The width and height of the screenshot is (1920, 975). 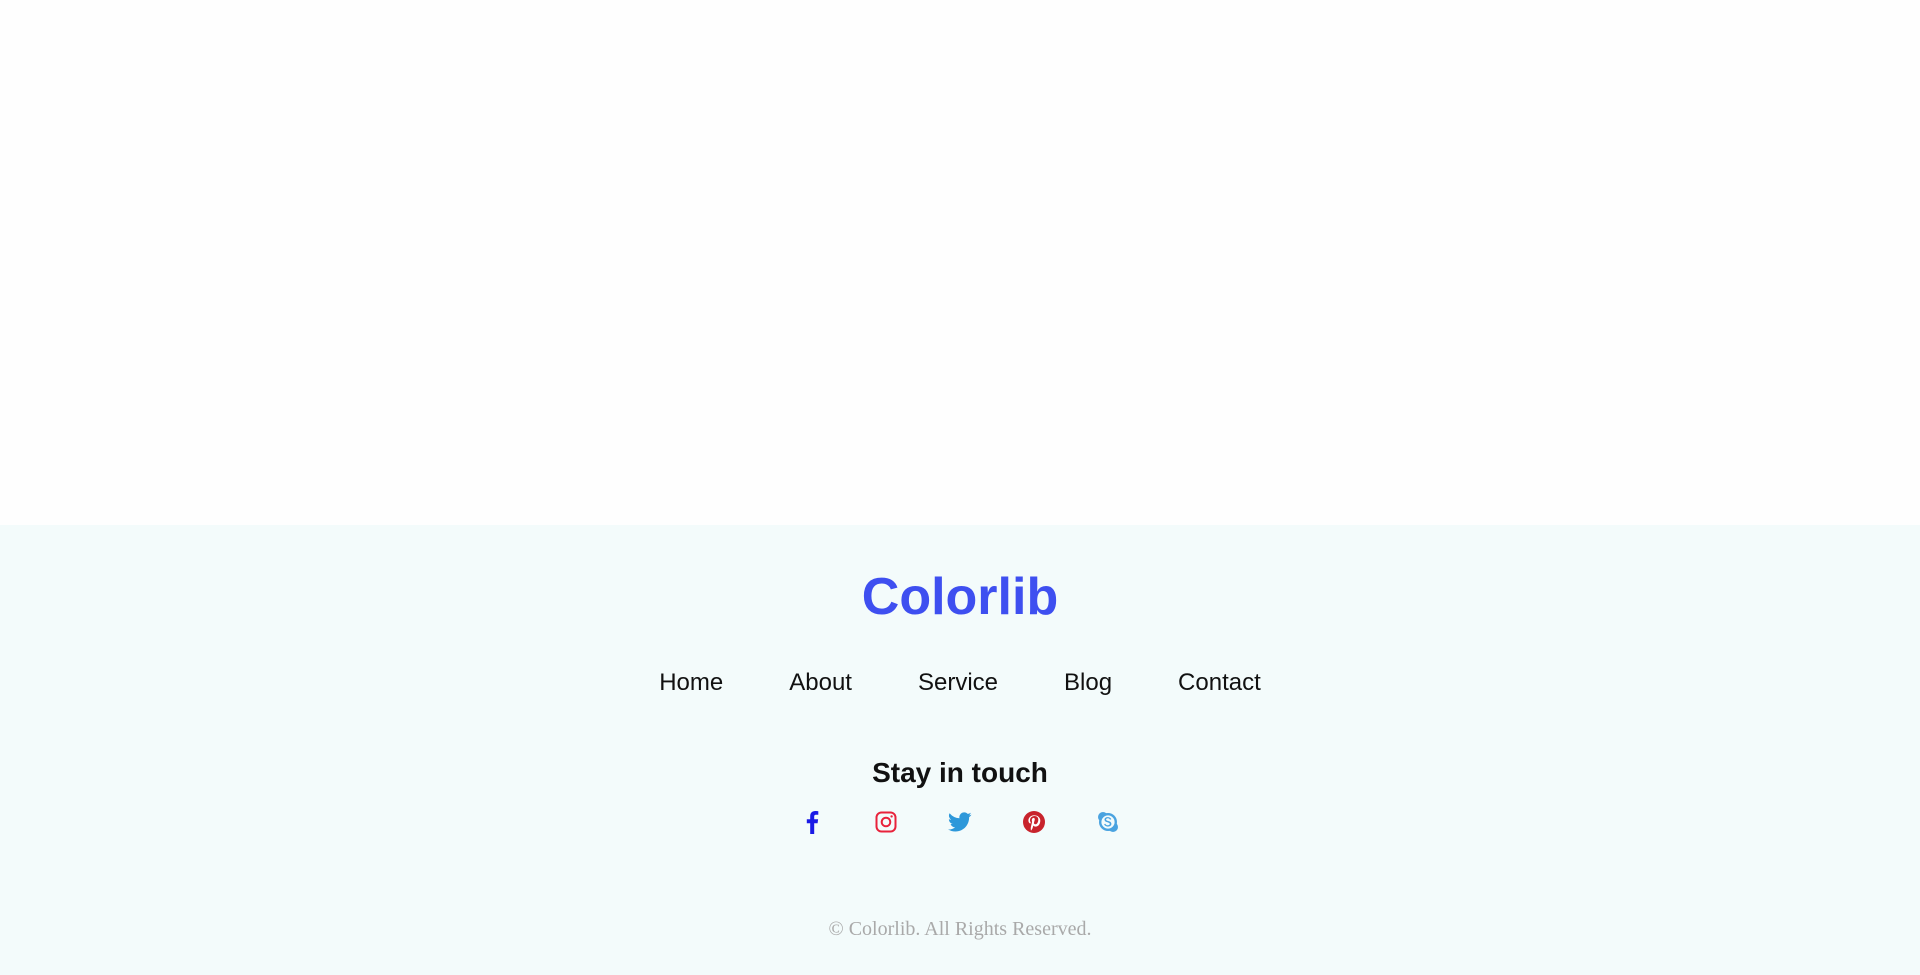 I want to click on nav-link-contact: Contact, so click(x=1219, y=682).